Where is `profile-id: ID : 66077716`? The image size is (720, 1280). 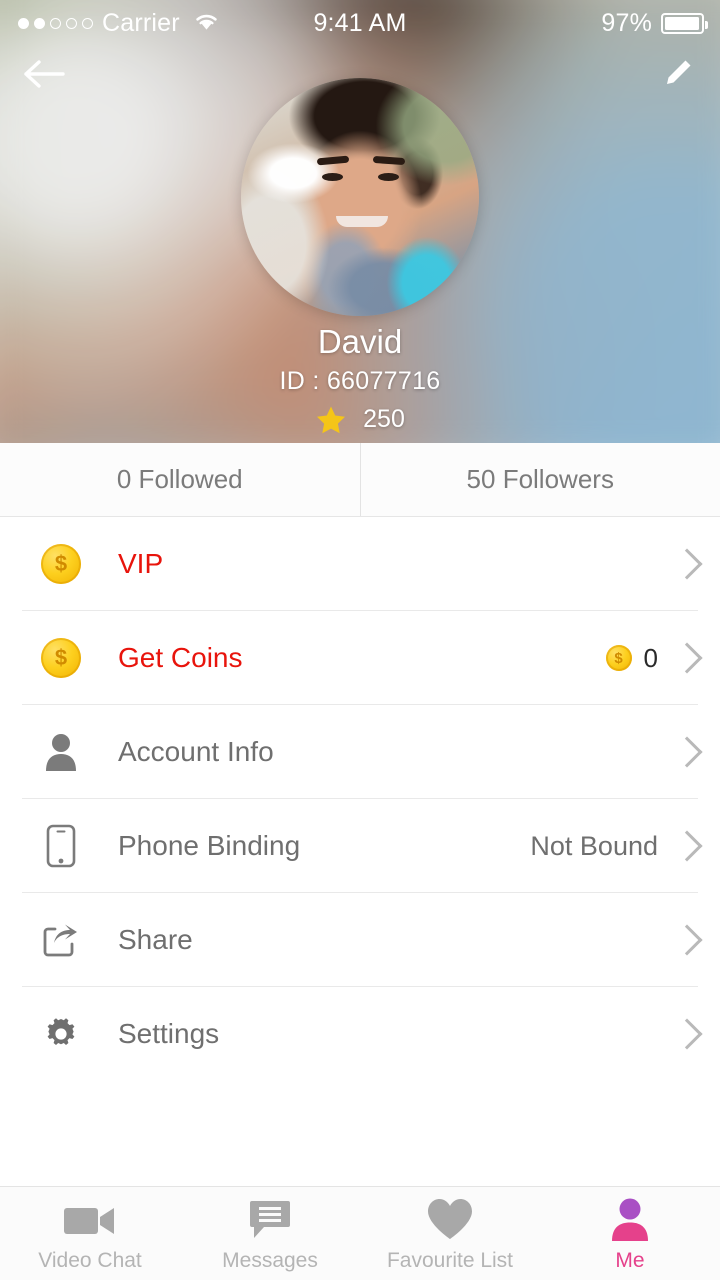 profile-id: ID : 66077716 is located at coordinates (360, 380).